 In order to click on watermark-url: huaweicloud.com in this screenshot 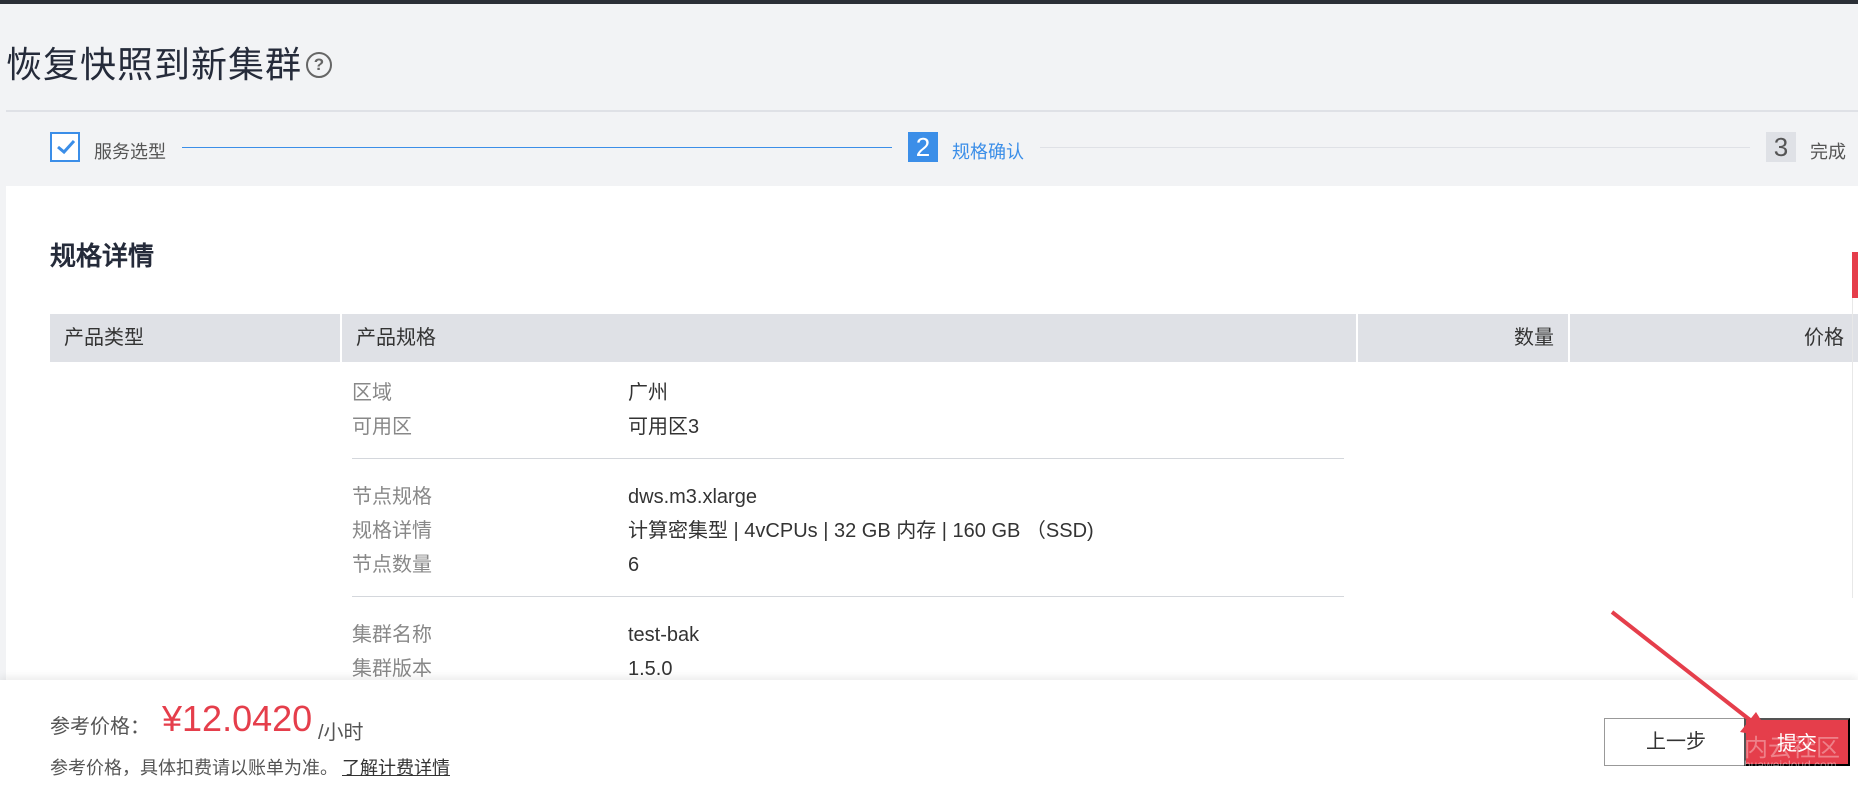, I will do `click(1790, 765)`.